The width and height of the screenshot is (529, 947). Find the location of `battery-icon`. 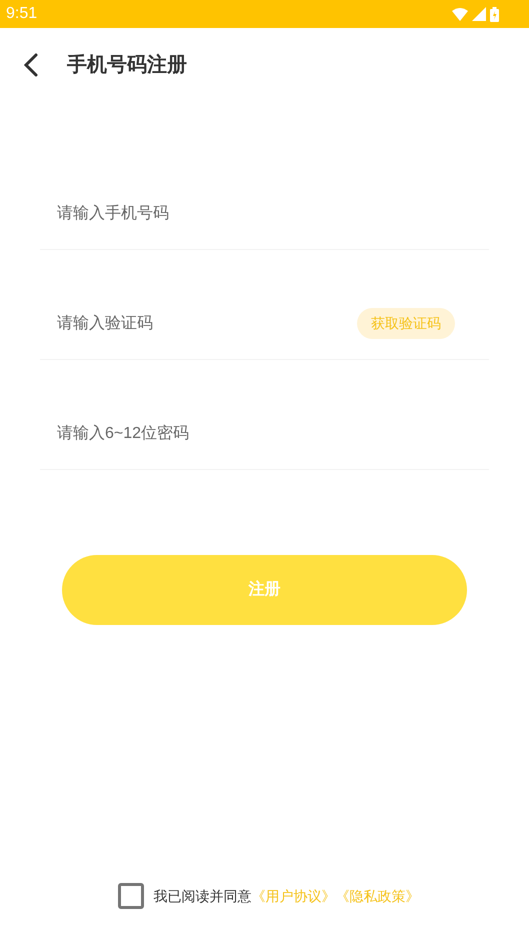

battery-icon is located at coordinates (494, 14).